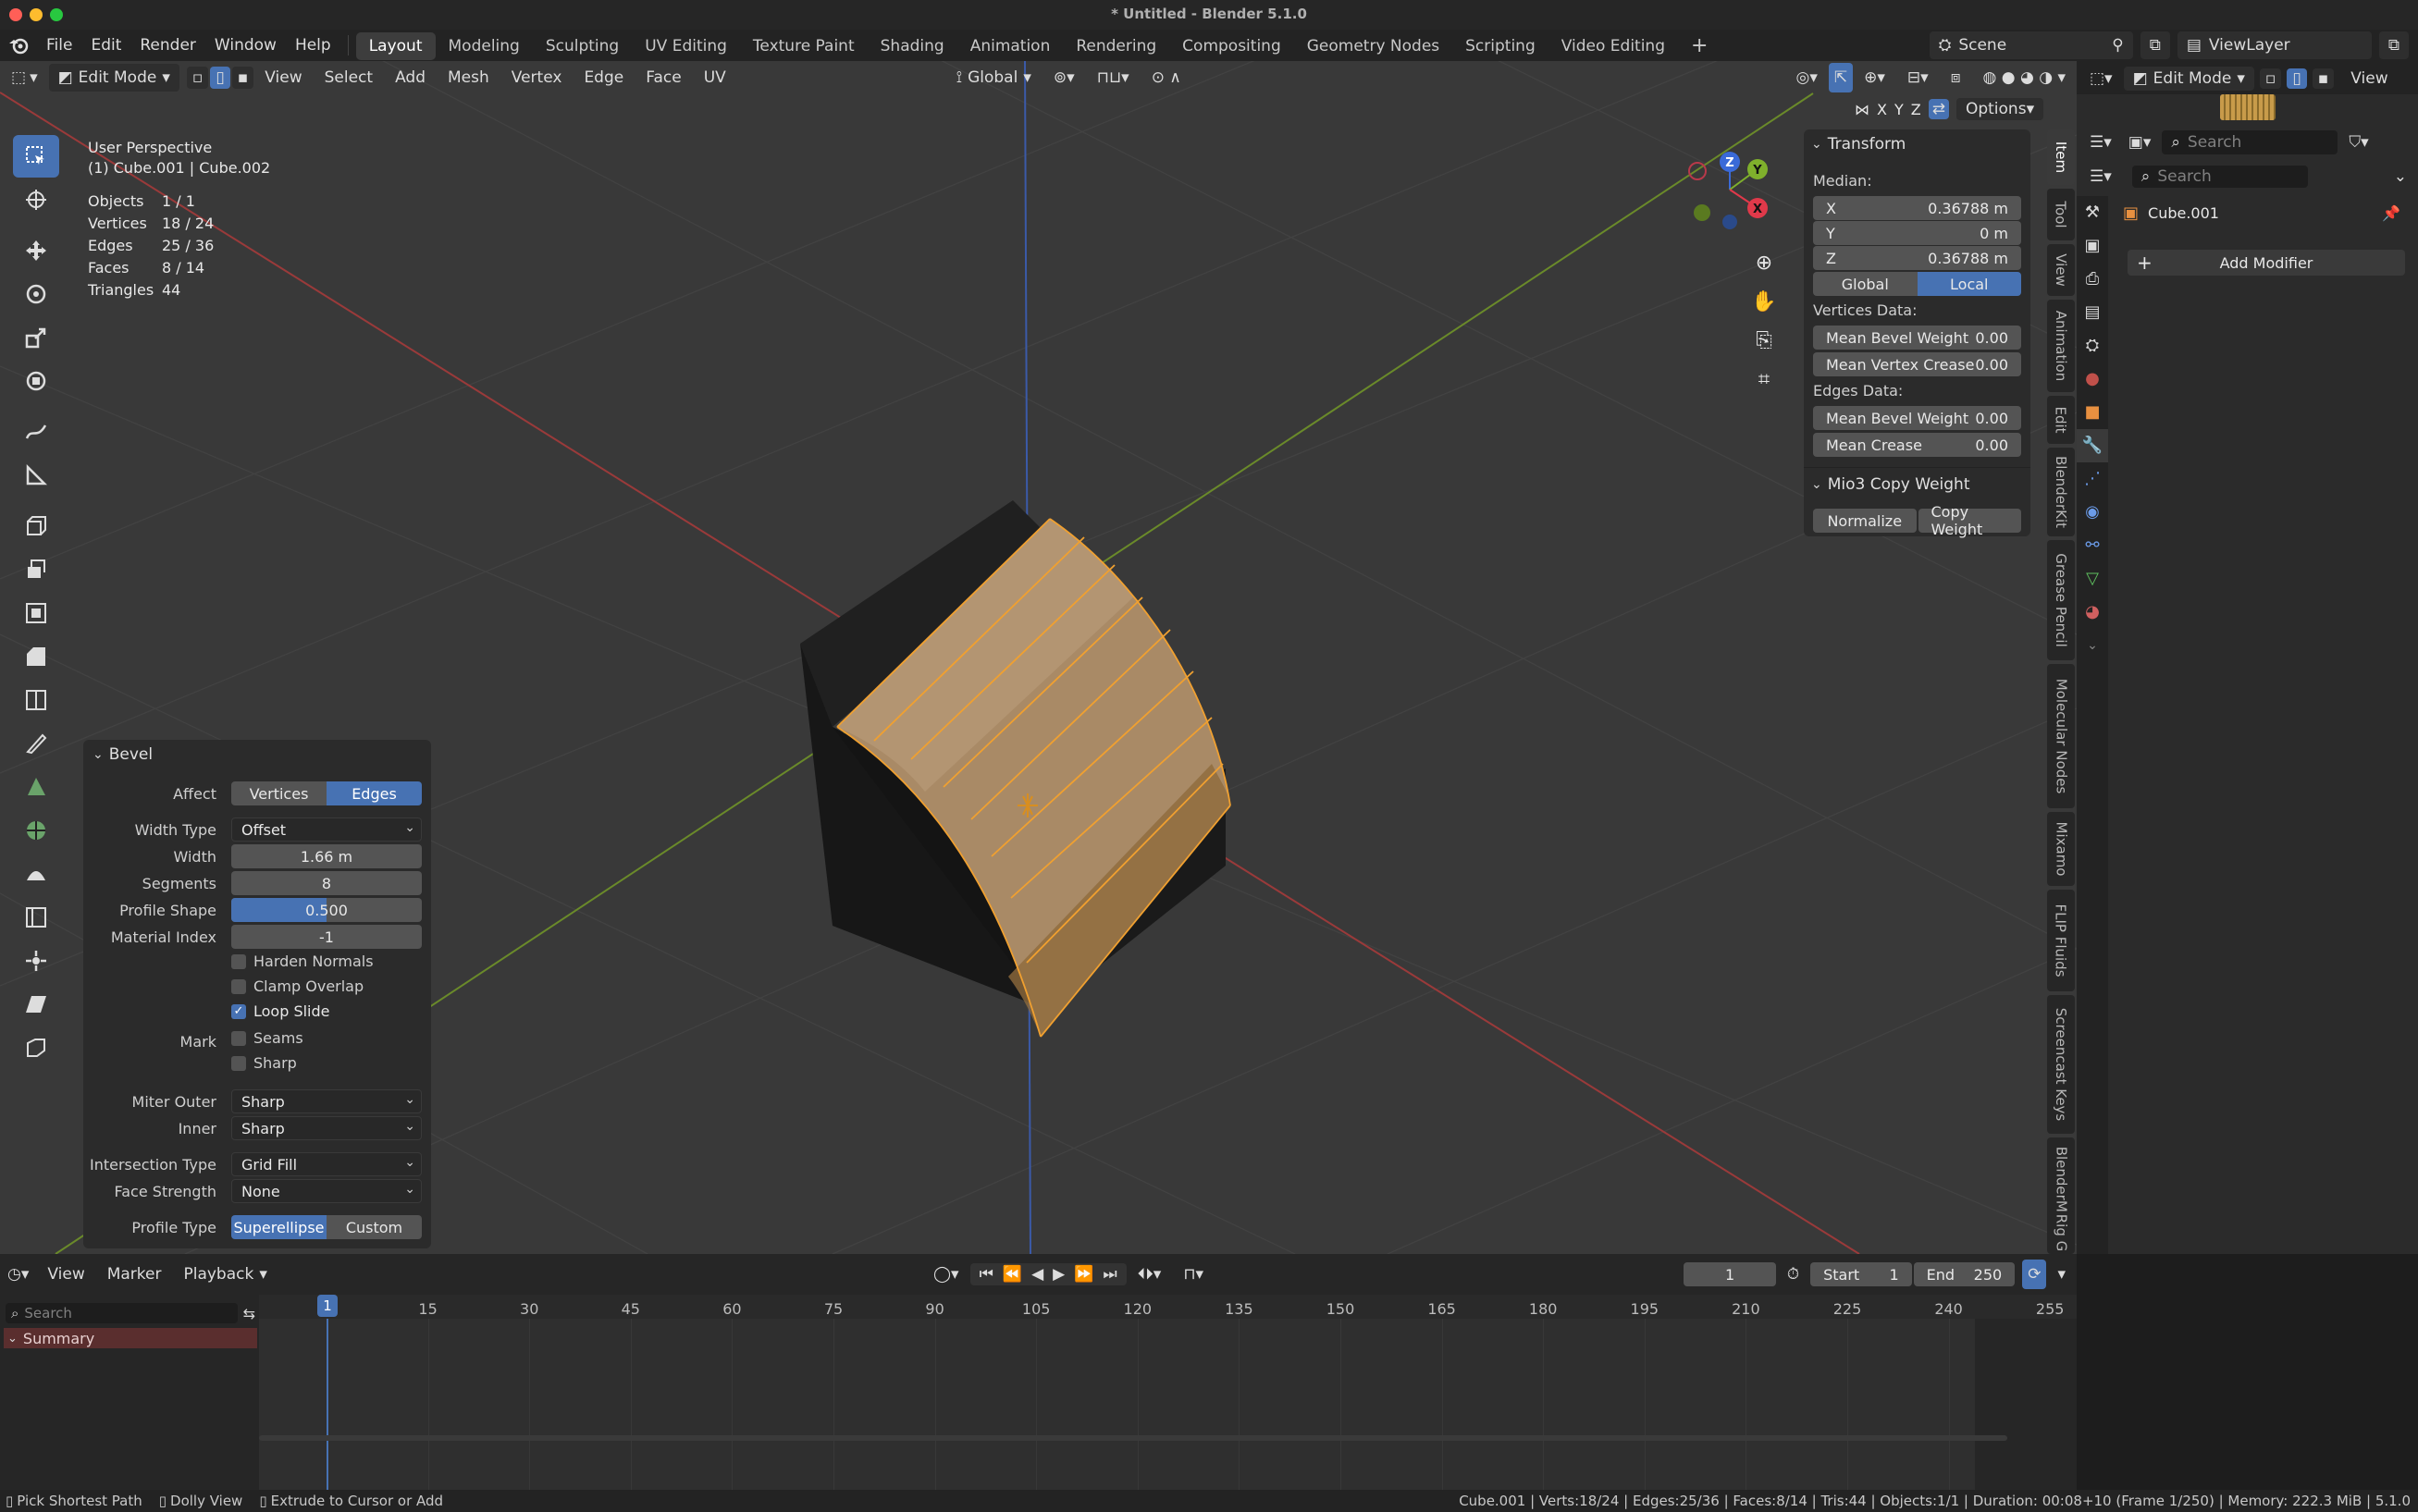  What do you see at coordinates (167, 45) in the screenshot?
I see `menu-render: Render` at bounding box center [167, 45].